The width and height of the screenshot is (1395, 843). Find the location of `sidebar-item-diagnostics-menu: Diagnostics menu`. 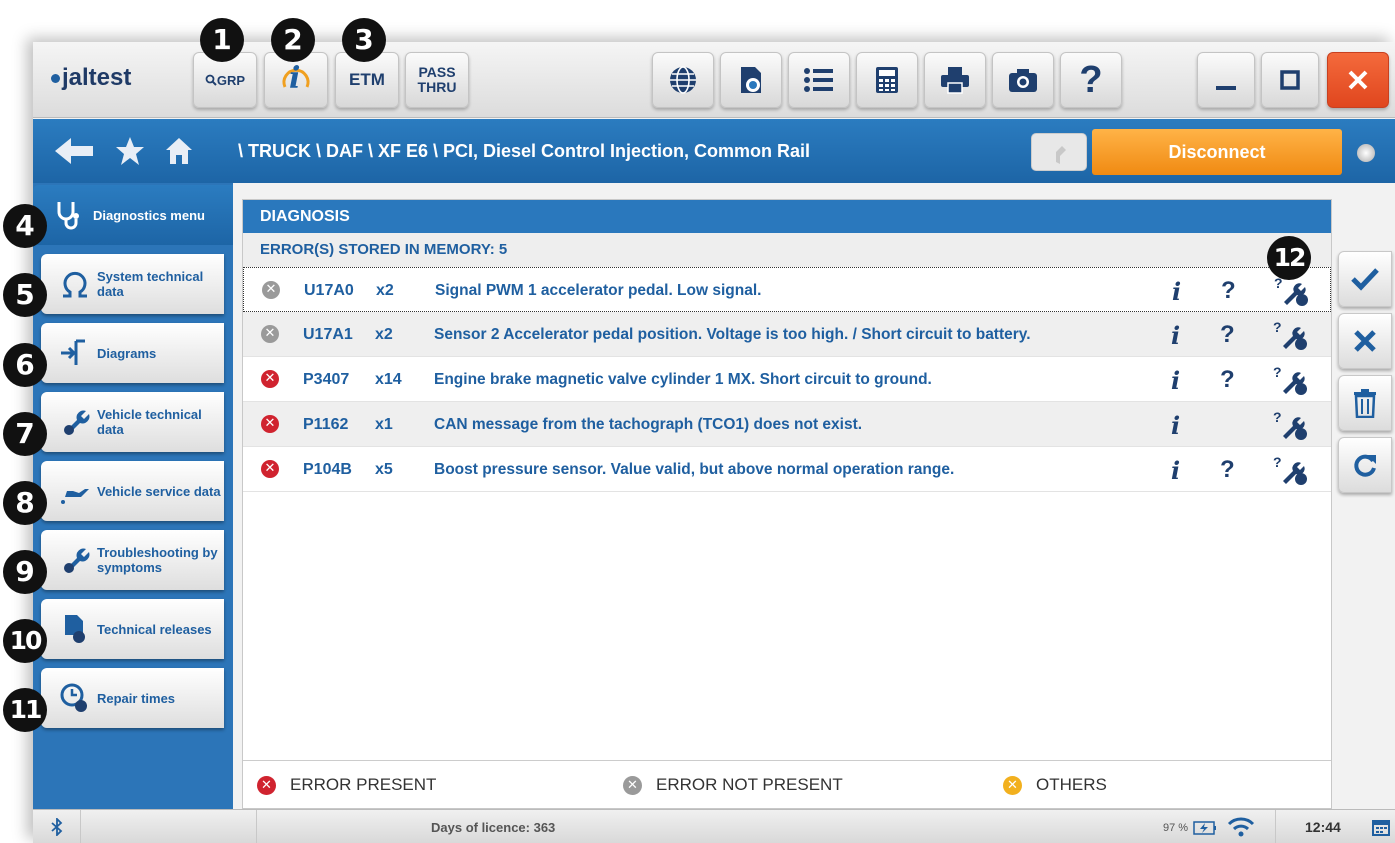

sidebar-item-diagnostics-menu: Diagnostics menu is located at coordinates (133, 215).